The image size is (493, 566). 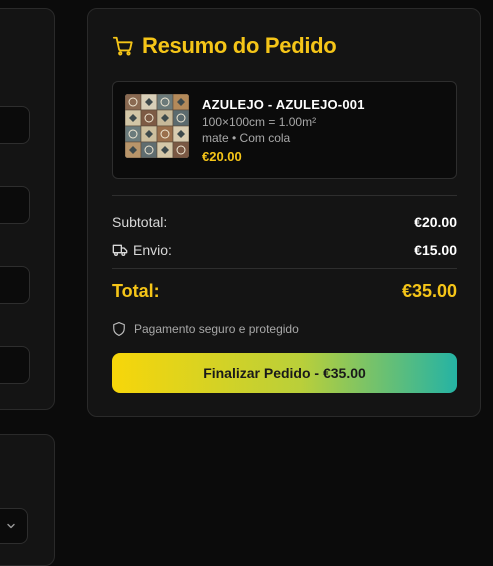 What do you see at coordinates (11, 526) in the screenshot?
I see `chevron-down-icon` at bounding box center [11, 526].